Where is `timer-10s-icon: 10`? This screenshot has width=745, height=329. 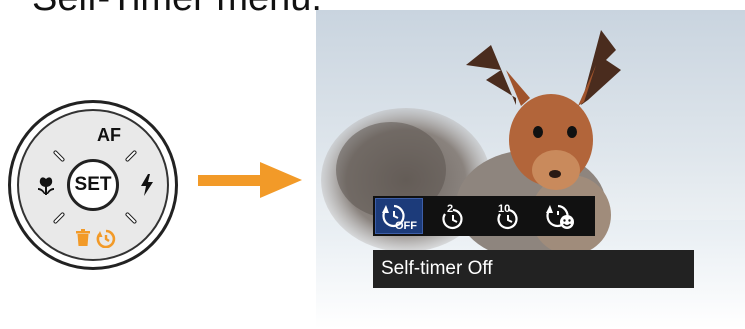
timer-10s-icon: 10 is located at coordinates (507, 216).